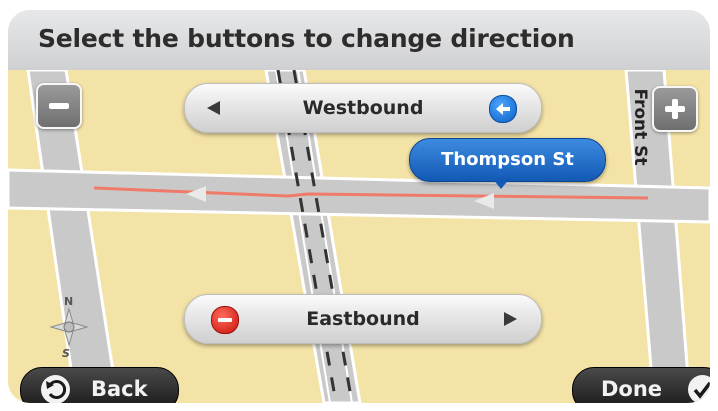 Image resolution: width=718 pixels, height=411 pixels. What do you see at coordinates (503, 109) in the screenshot?
I see `blue-left-arrow-icon` at bounding box center [503, 109].